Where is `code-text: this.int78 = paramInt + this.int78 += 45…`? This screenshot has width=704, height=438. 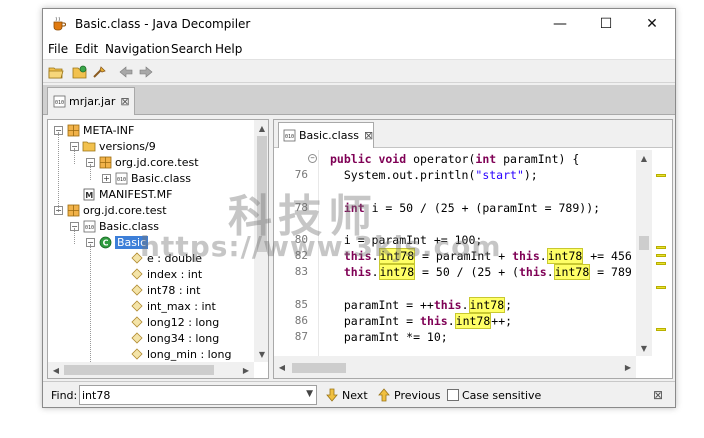 code-text: this.int78 = paramInt + this.int78 += 45… is located at coordinates (481, 256).